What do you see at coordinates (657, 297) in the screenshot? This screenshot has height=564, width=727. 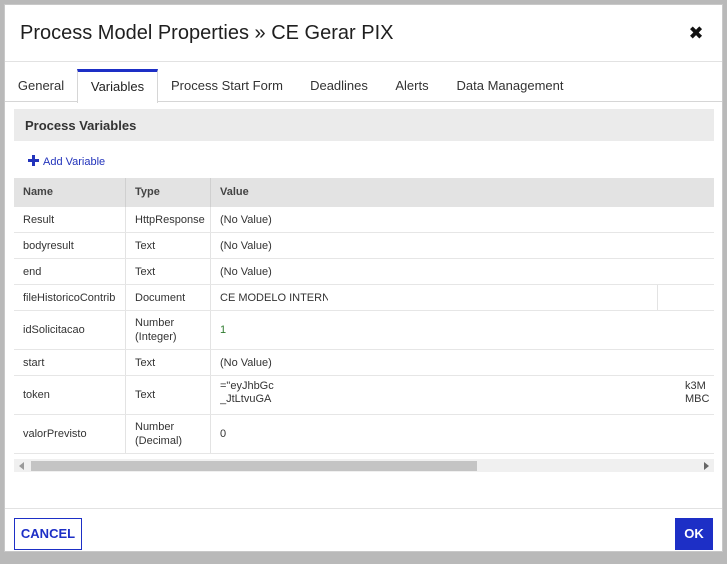 I see `cell-divider` at bounding box center [657, 297].